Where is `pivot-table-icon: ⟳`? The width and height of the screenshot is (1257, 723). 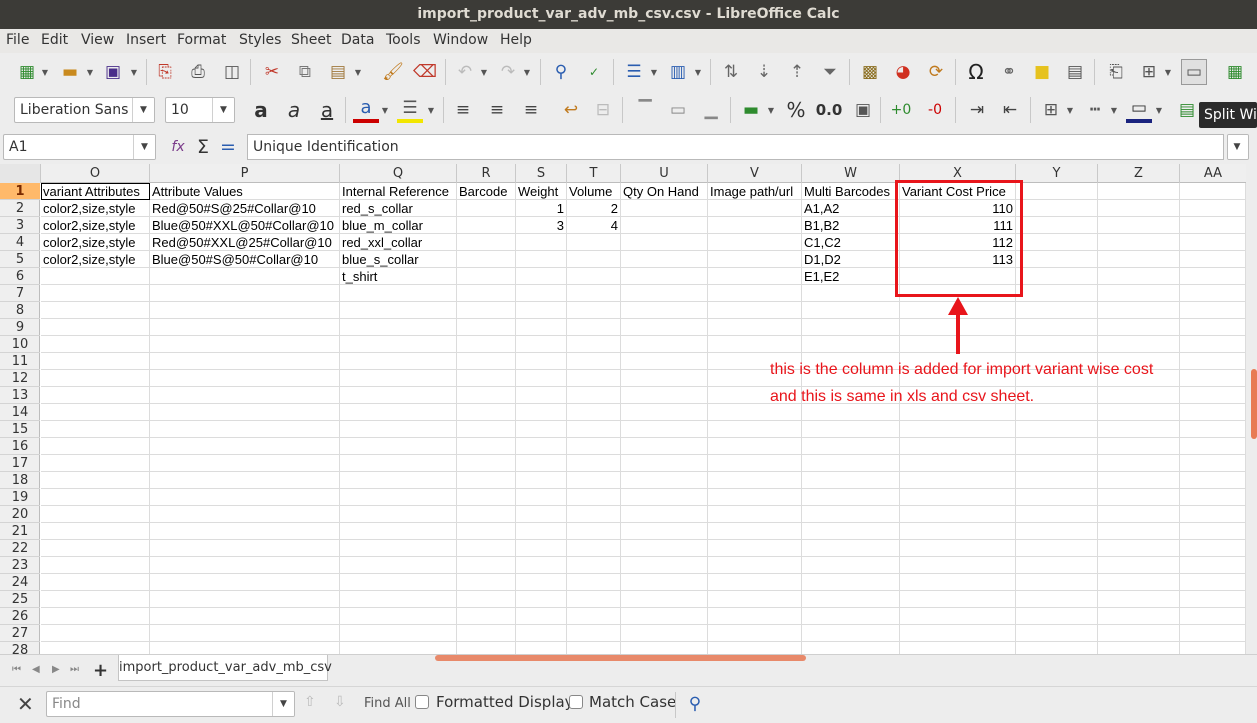
pivot-table-icon: ⟳ is located at coordinates (936, 72).